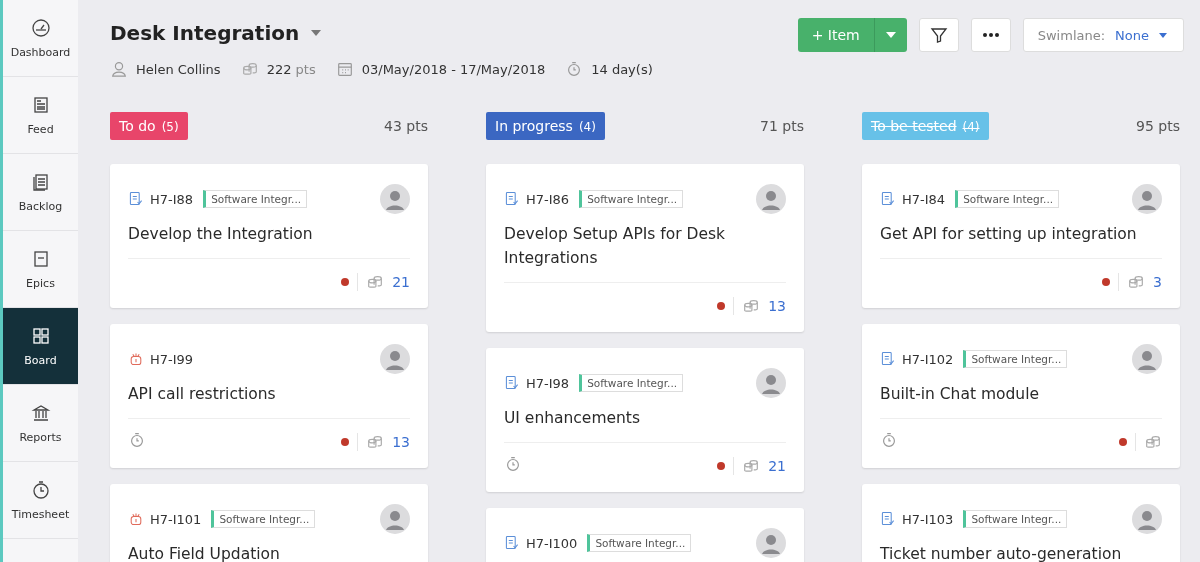 The height and width of the screenshot is (562, 1200). I want to click on task-card: H7-I102 Software Integr... Built-in Chat module, so click(1021, 396).